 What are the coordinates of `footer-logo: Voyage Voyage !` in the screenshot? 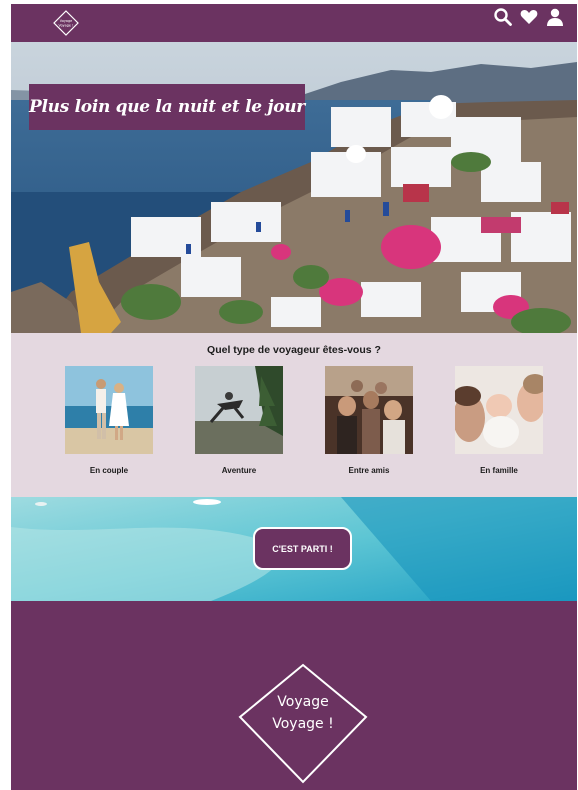 It's located at (303, 724).